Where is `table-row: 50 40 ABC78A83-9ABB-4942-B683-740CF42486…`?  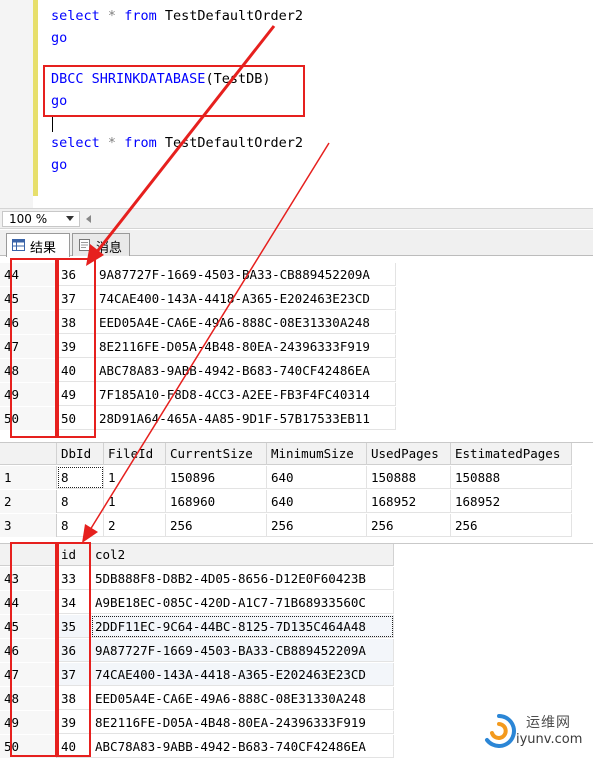
table-row: 50 40 ABC78A83-9ABB-4942-B683-740CF42486… is located at coordinates (197, 746).